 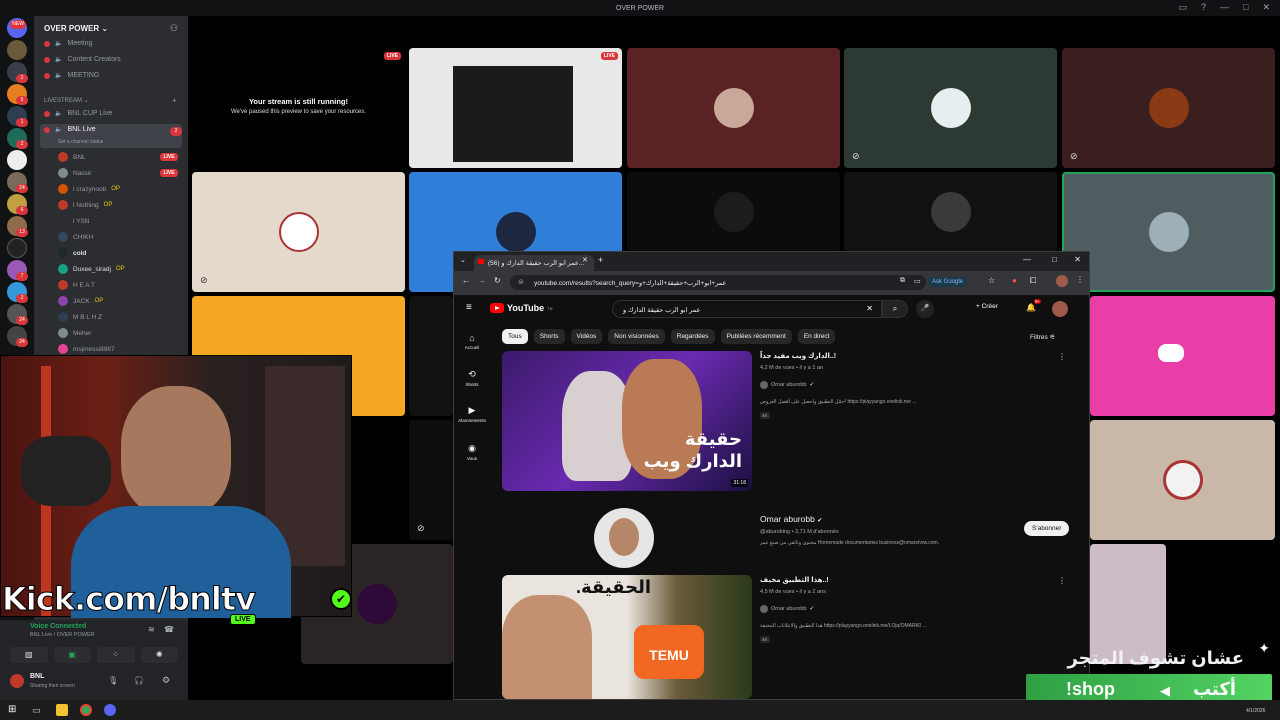 I want to click on add-friend-icon: ⚇, so click(x=174, y=28).